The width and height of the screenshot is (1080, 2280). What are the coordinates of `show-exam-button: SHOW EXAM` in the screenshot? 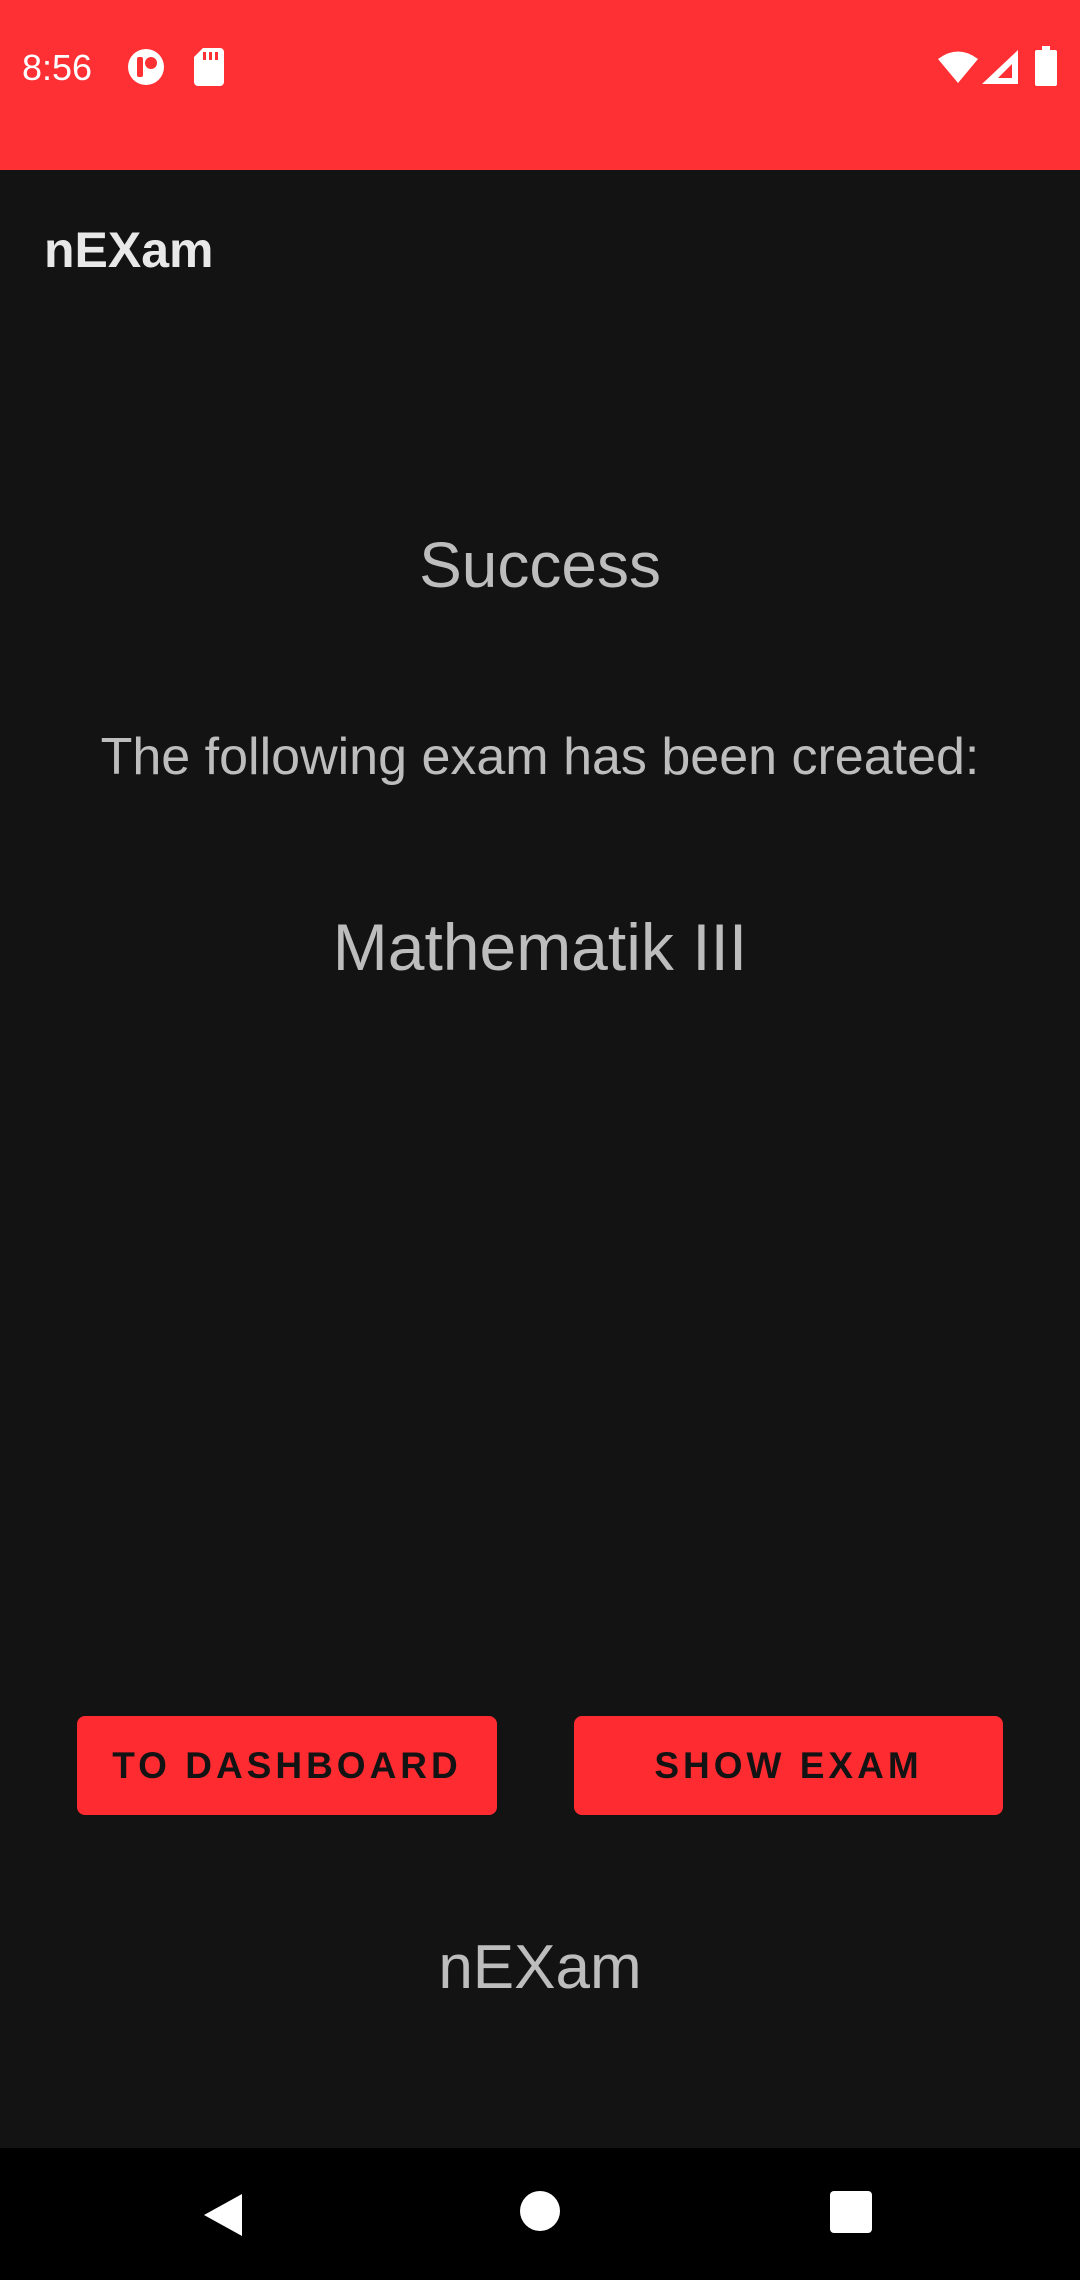 It's located at (788, 1765).